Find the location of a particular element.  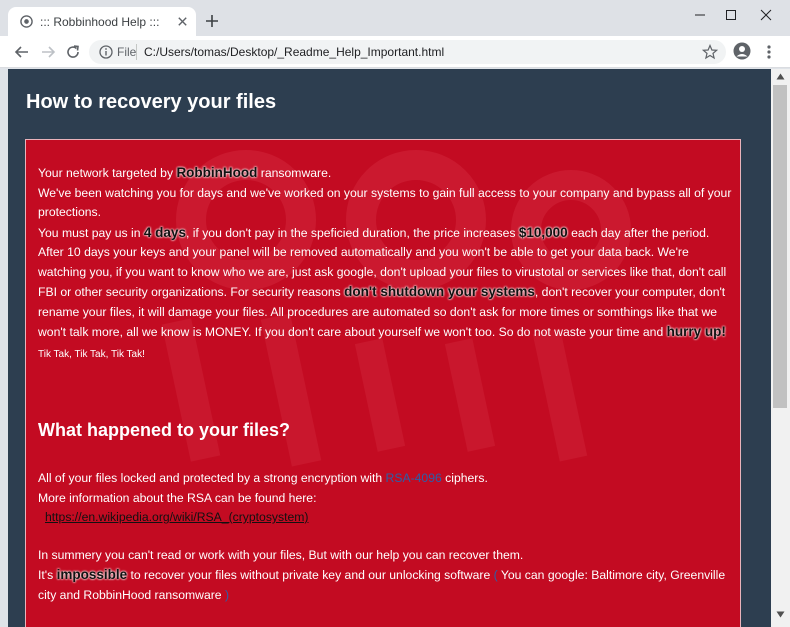

no-shutdown-warning: don't shutdown your systems is located at coordinates (439, 291).